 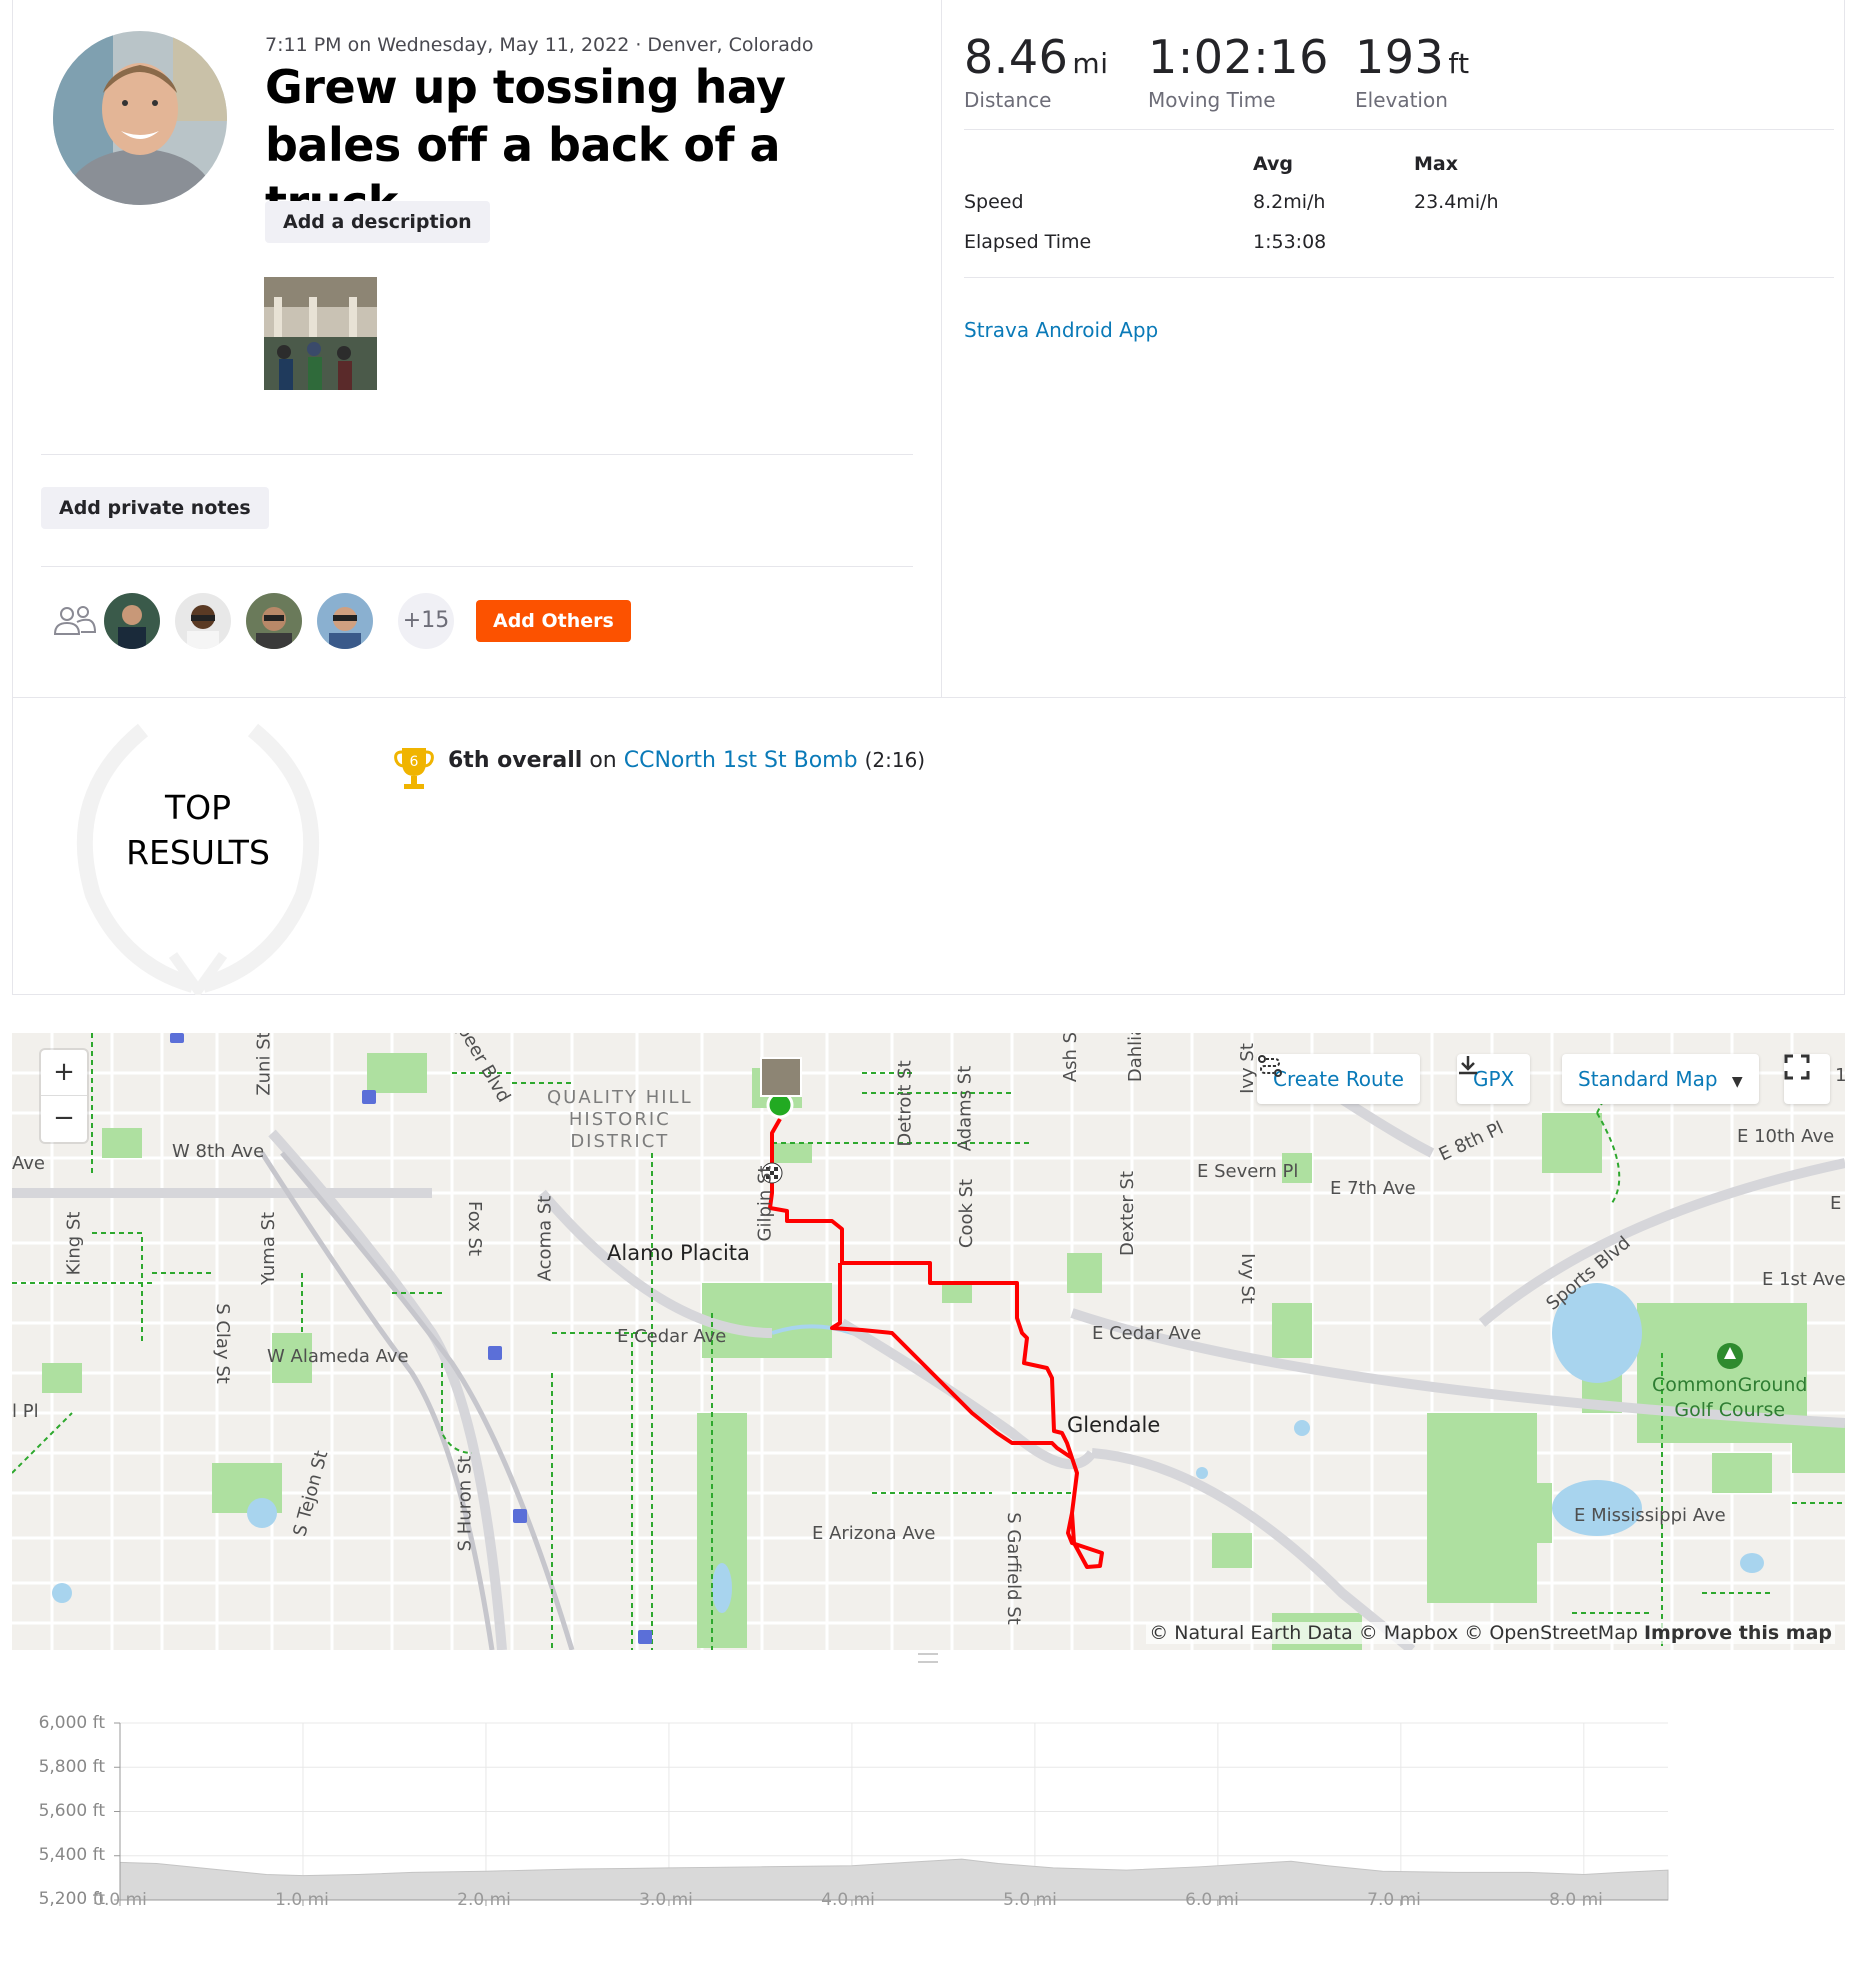 I want to click on x-tick-label: 6.0 mi, so click(x=1212, y=1900).